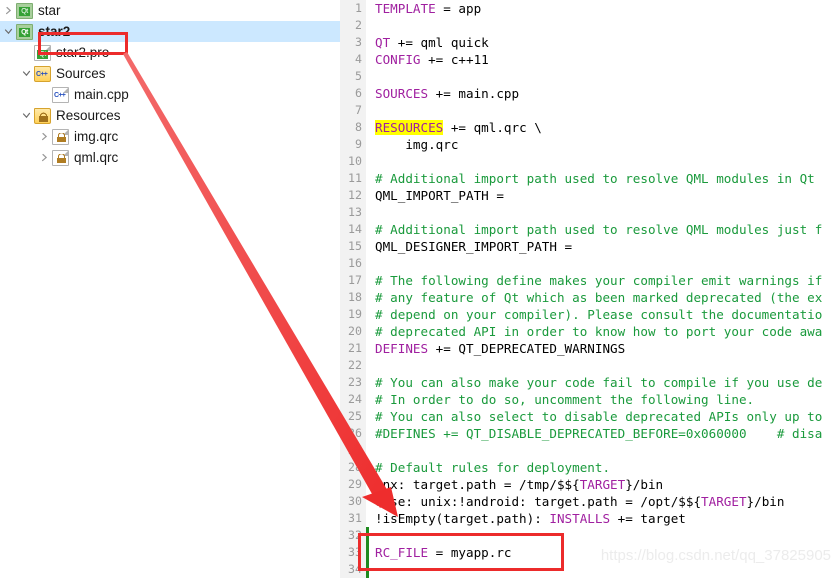  What do you see at coordinates (170, 10) in the screenshot?
I see `tree-item-star: star` at bounding box center [170, 10].